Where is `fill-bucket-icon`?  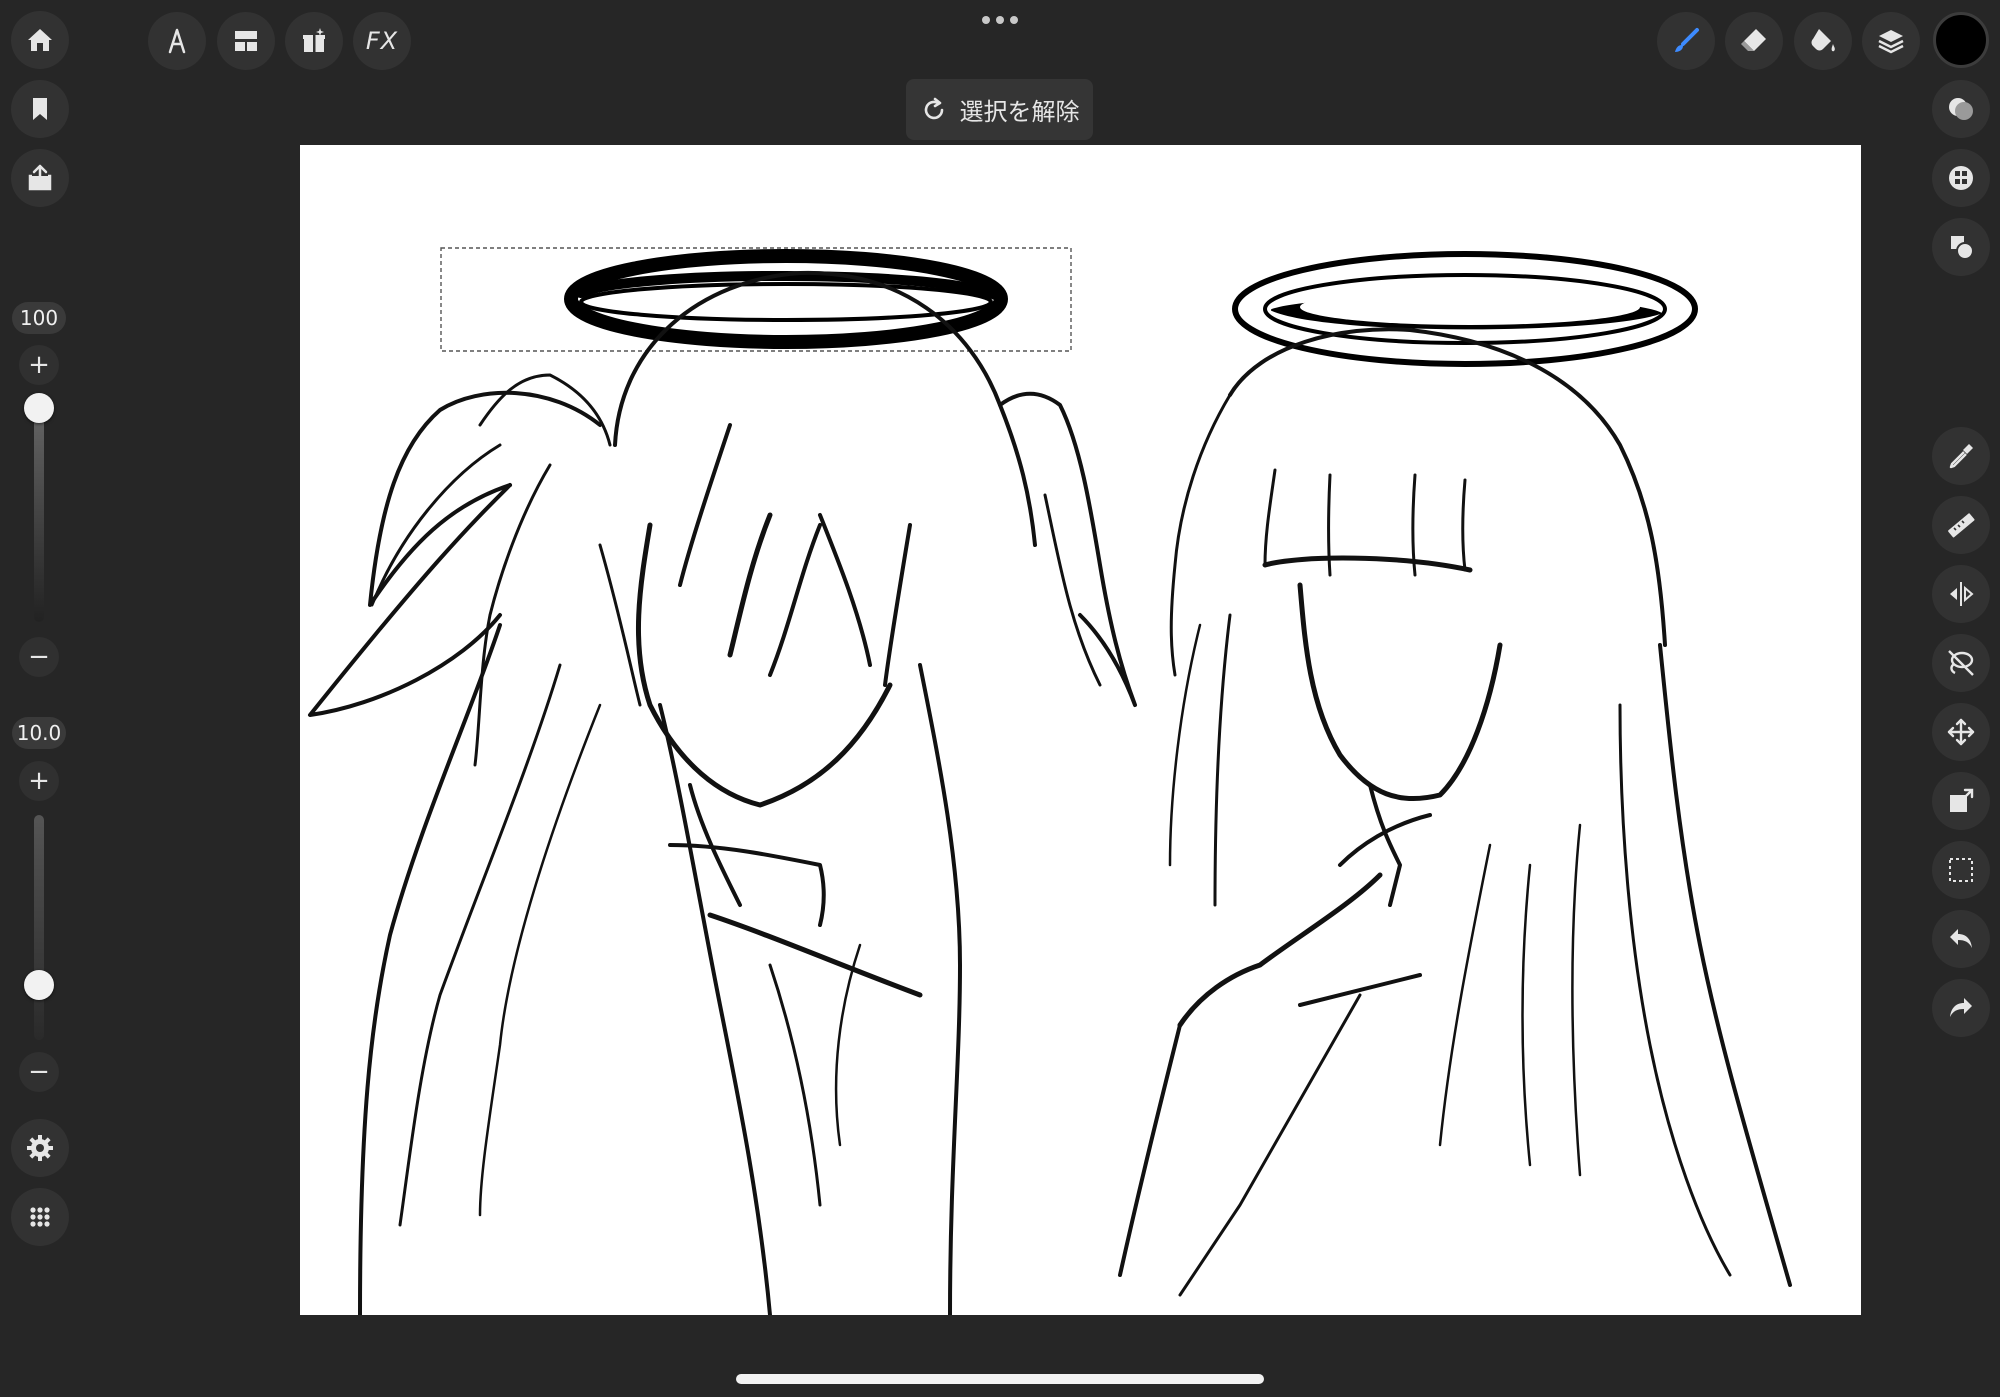 fill-bucket-icon is located at coordinates (1823, 40).